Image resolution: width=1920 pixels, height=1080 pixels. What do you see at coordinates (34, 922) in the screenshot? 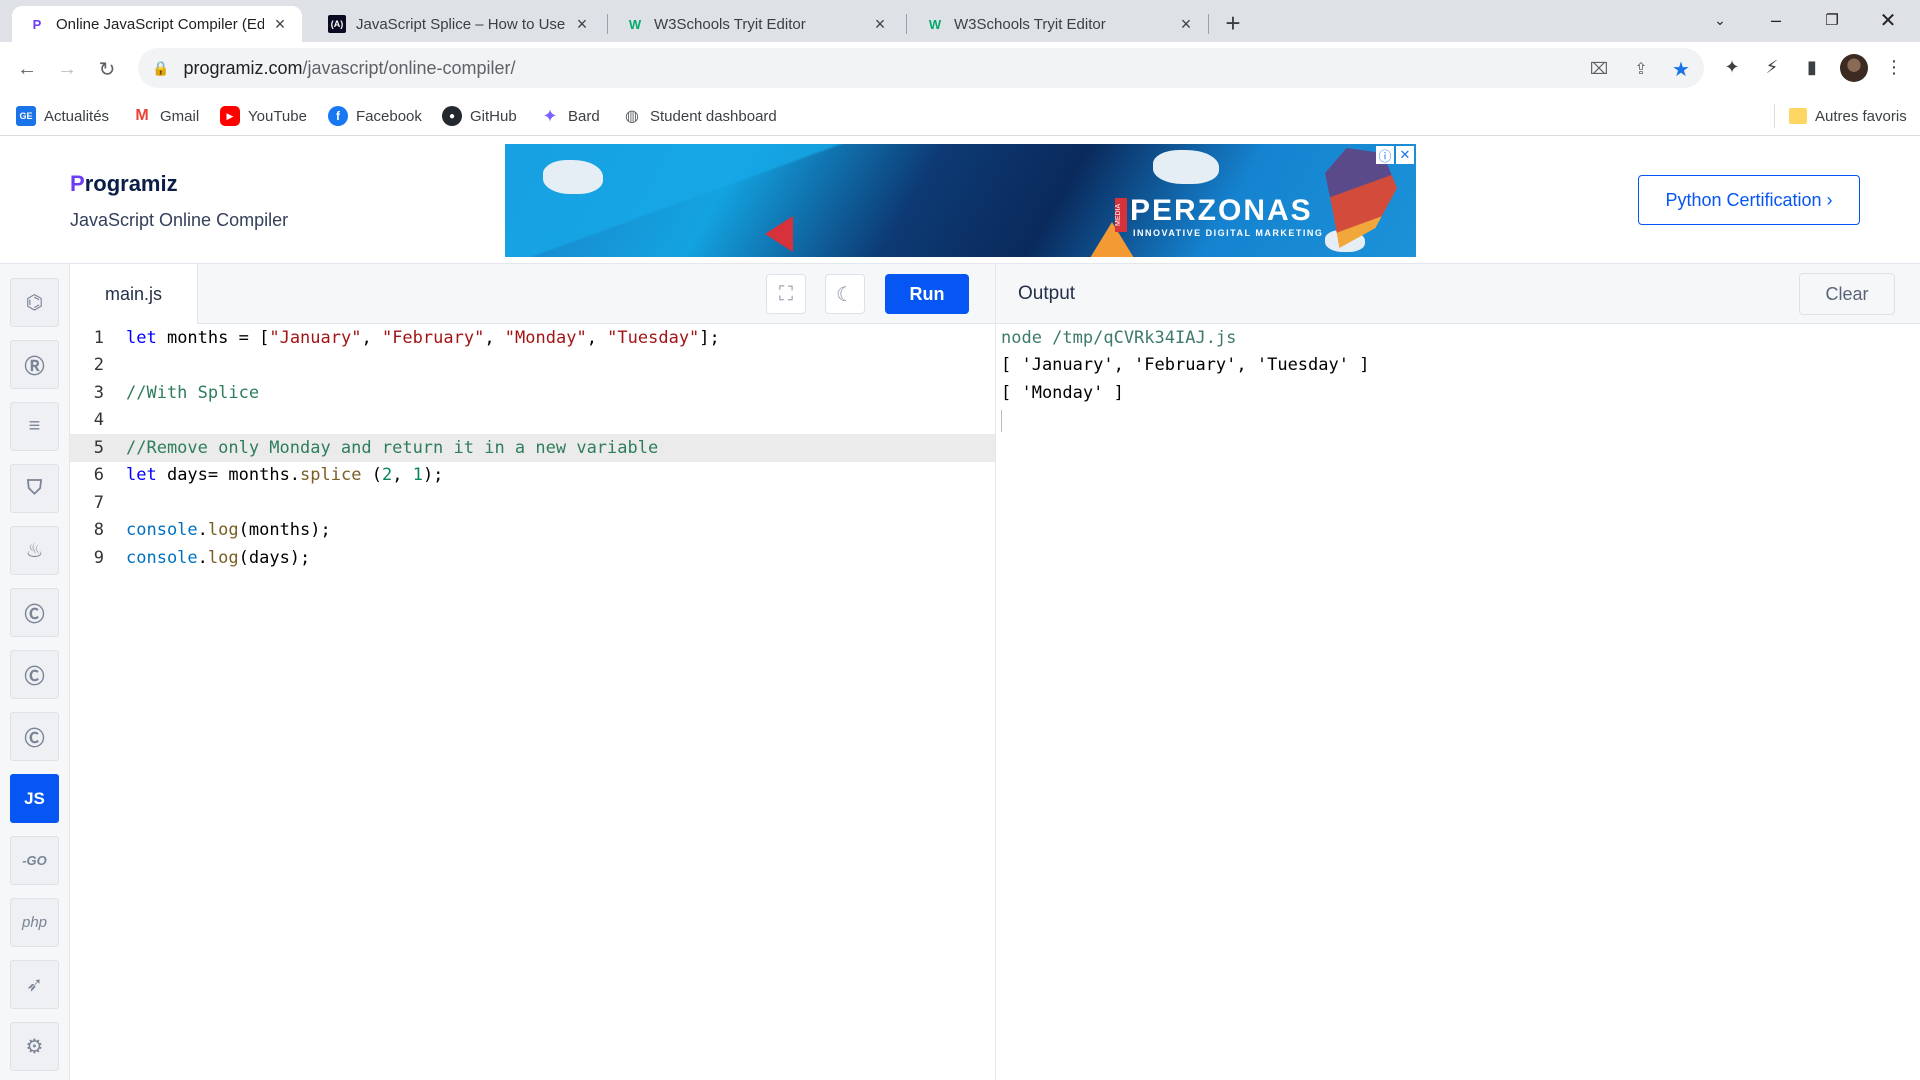
I see `php-icon: php` at bounding box center [34, 922].